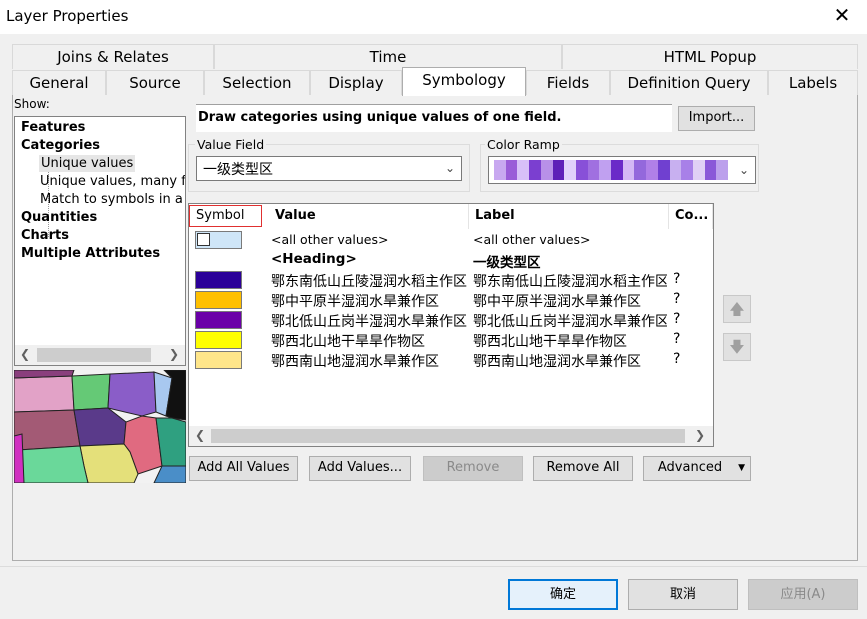 This screenshot has width=867, height=619. What do you see at coordinates (87, 163) in the screenshot?
I see `tree-item-unique-values: Unique values` at bounding box center [87, 163].